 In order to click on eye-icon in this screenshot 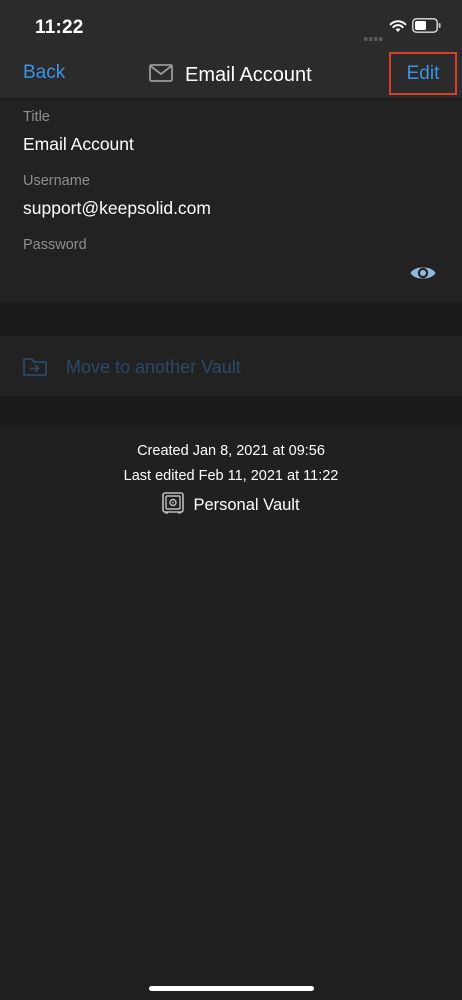, I will do `click(423, 273)`.